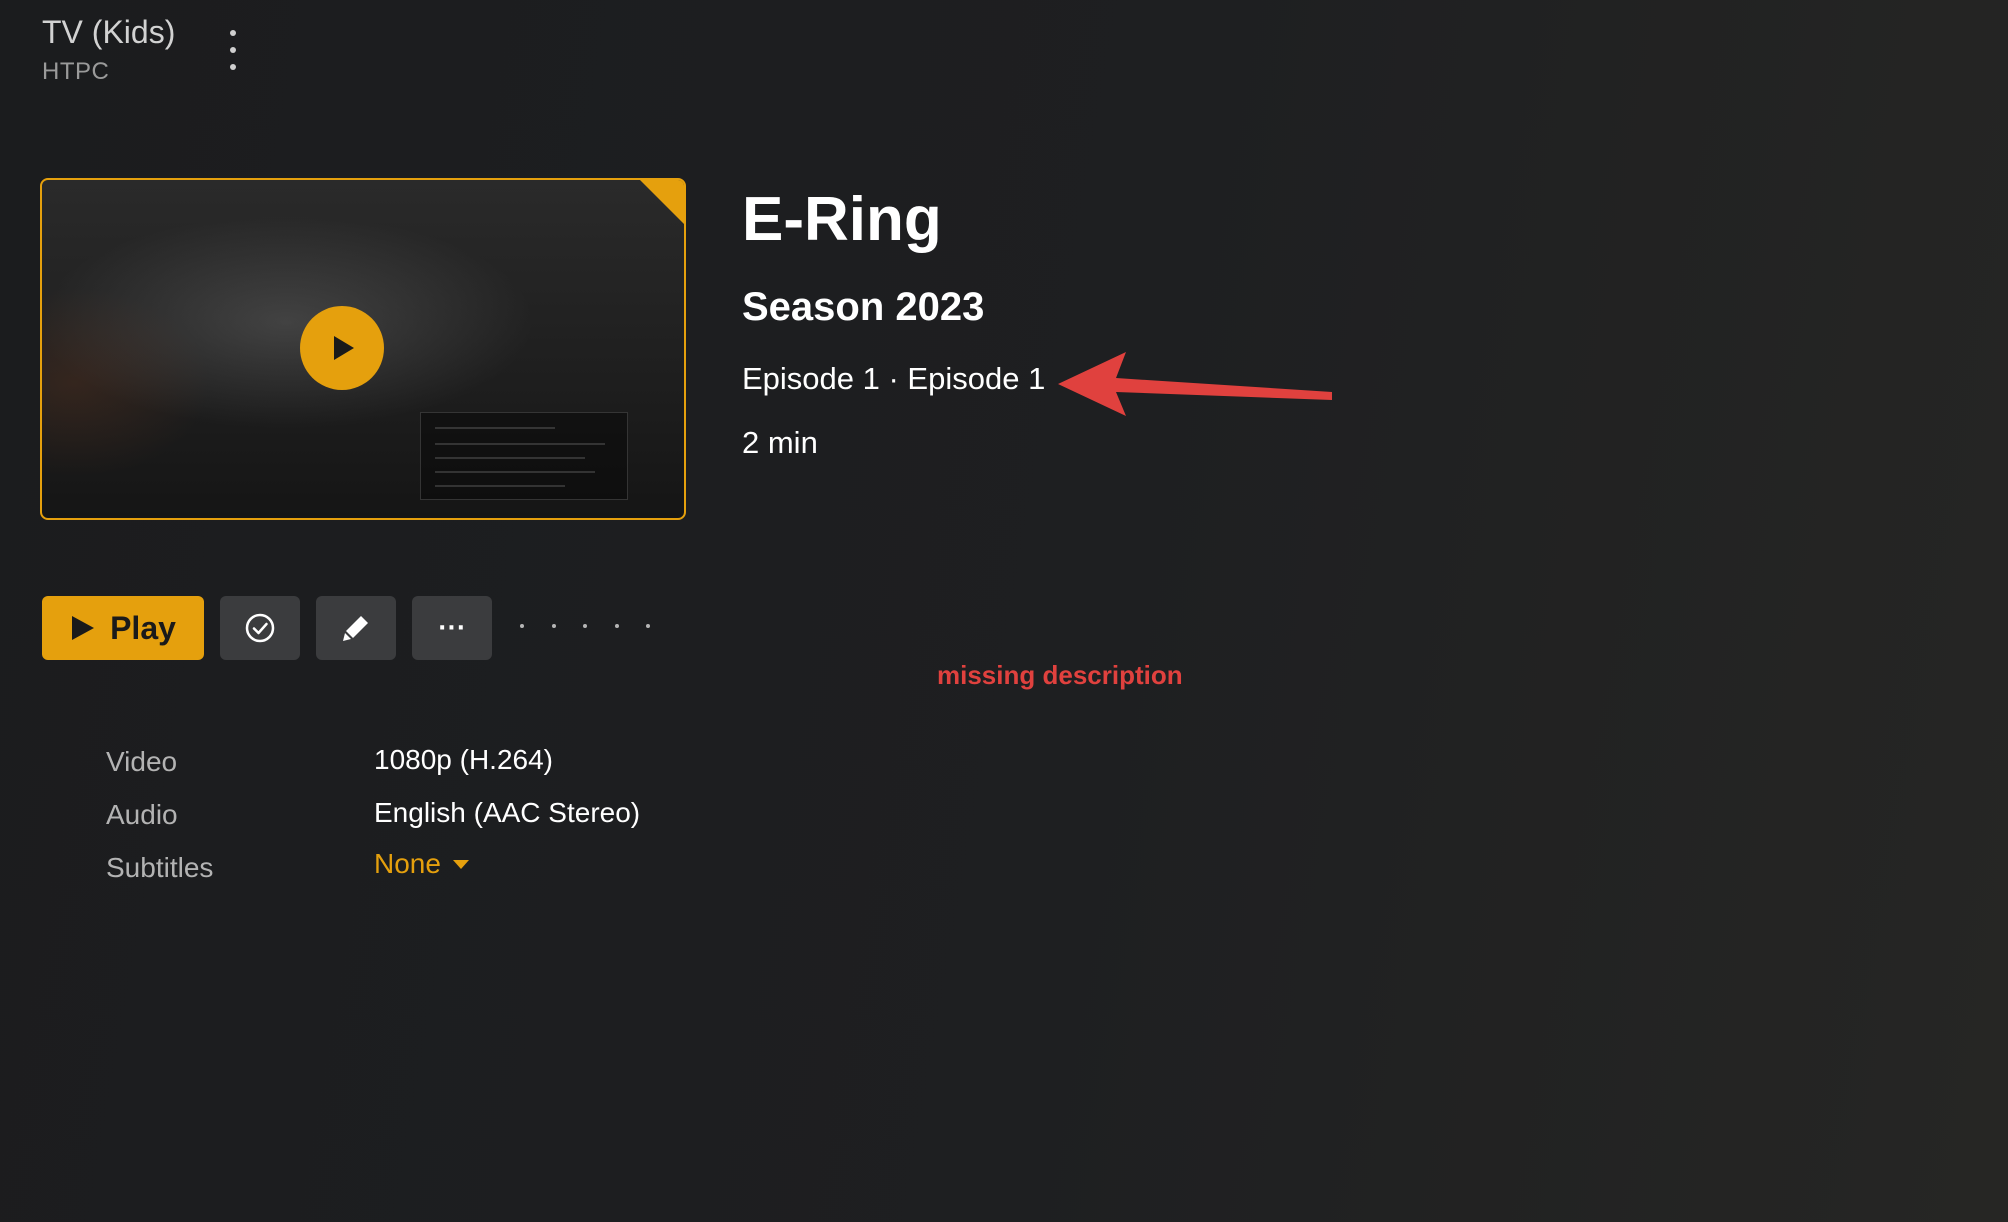  What do you see at coordinates (143, 627) in the screenshot?
I see `play-button-label: Play` at bounding box center [143, 627].